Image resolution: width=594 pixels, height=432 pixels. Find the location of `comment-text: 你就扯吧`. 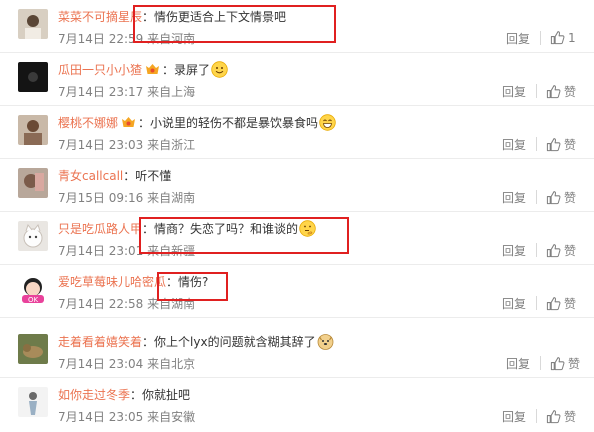

comment-text: 你就扯吧 is located at coordinates (166, 395).